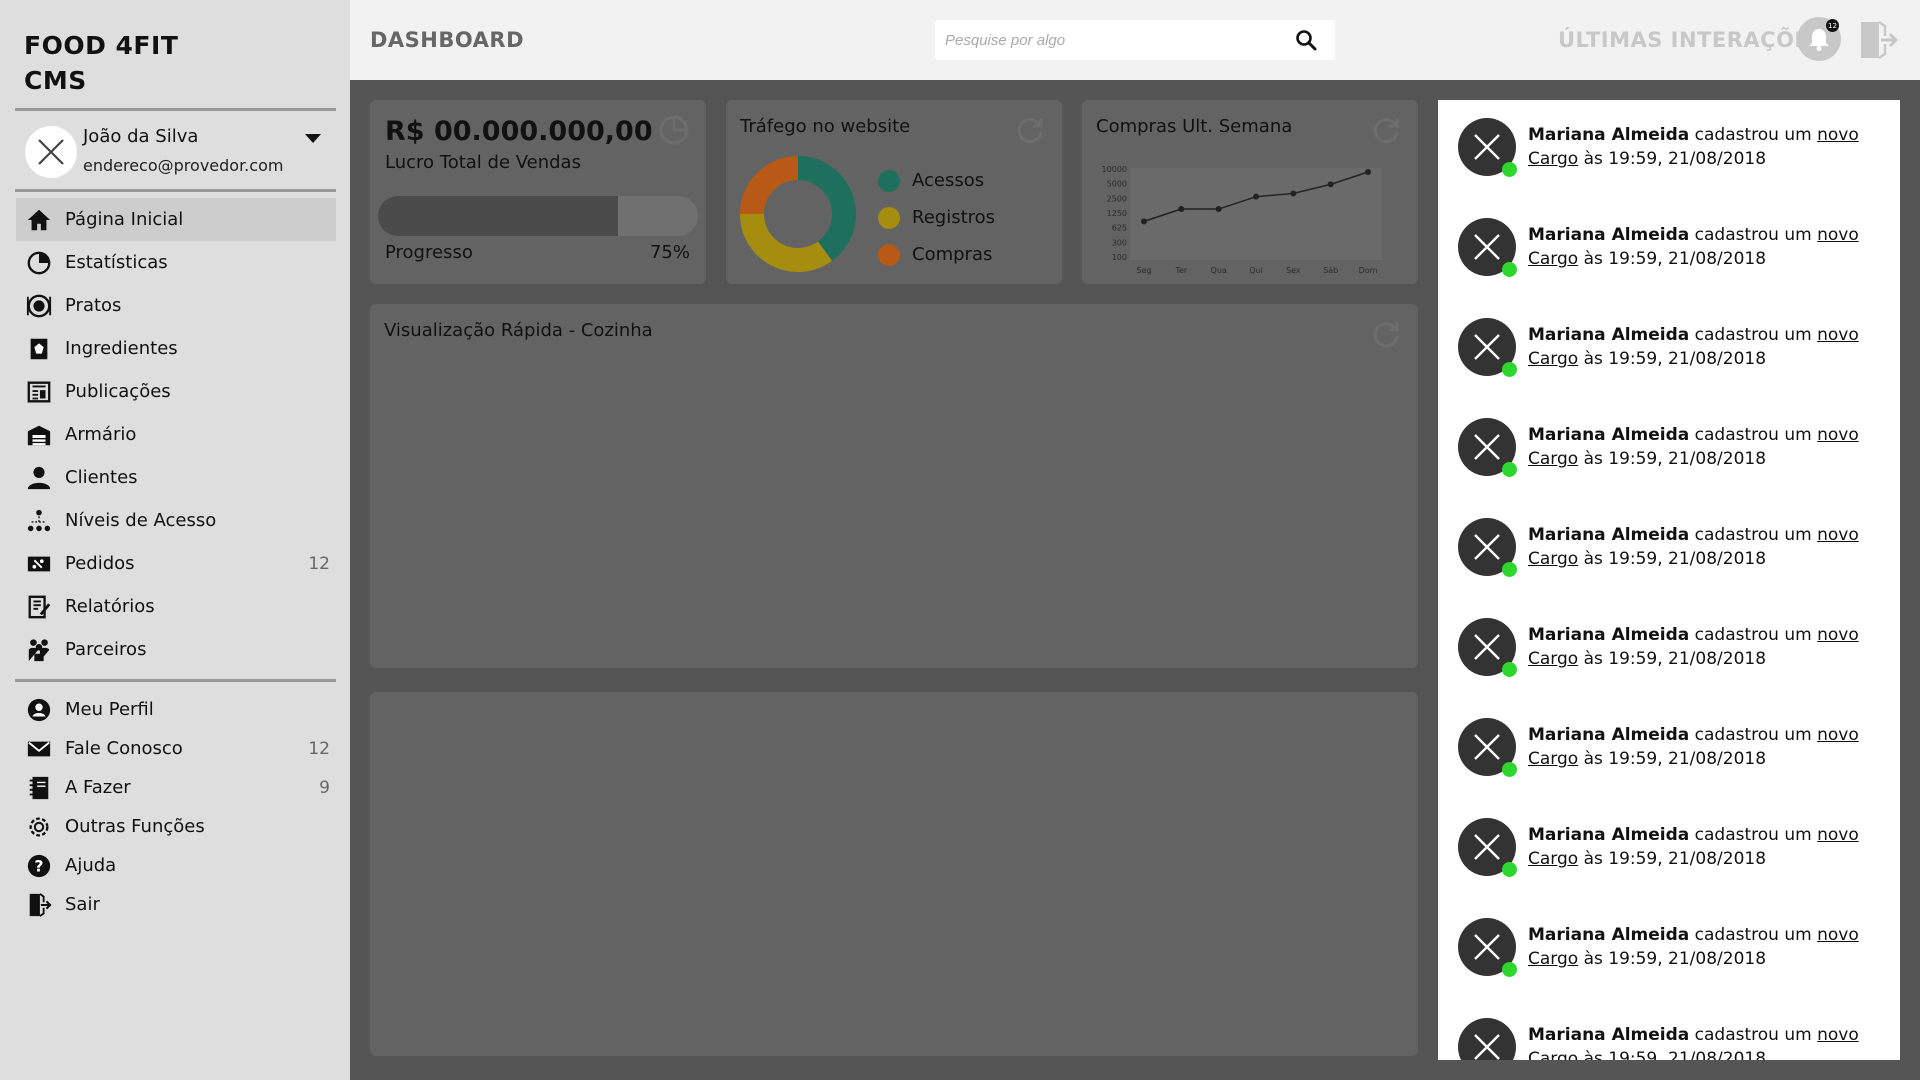 This screenshot has height=1080, width=1920. I want to click on legend-item: Acessos, so click(936, 180).